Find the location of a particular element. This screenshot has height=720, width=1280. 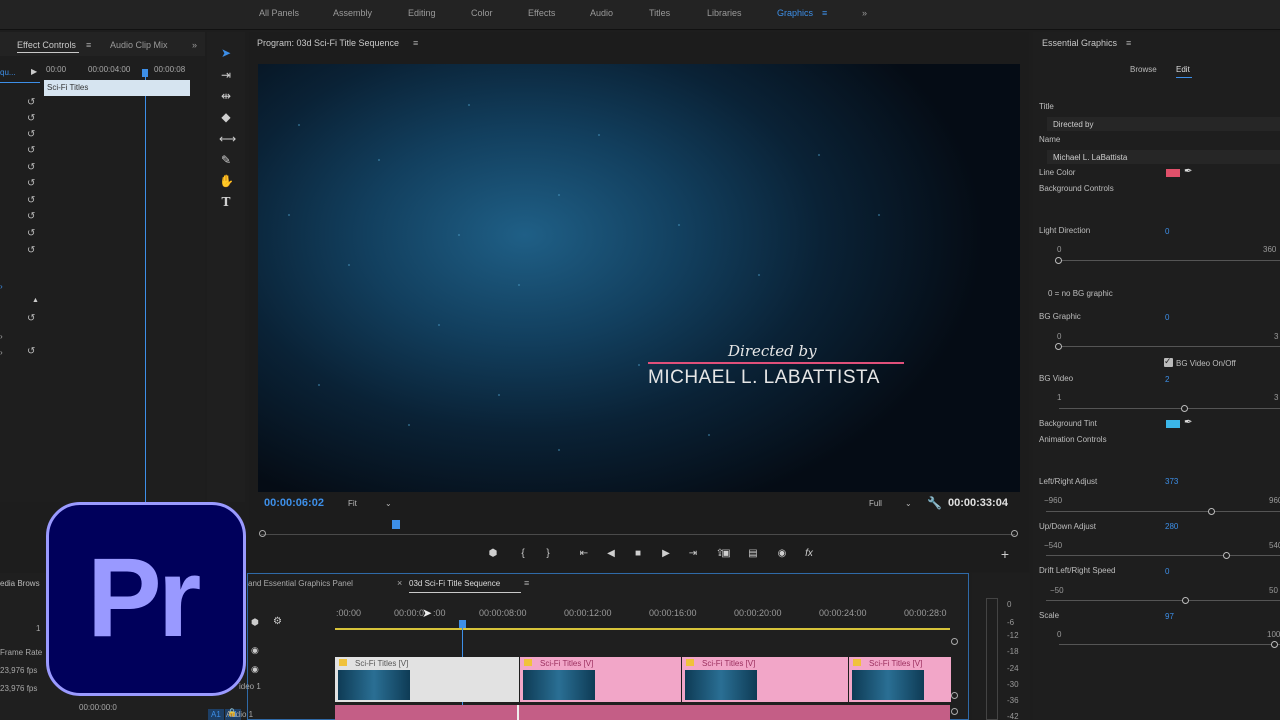

workspace-menu-icon: ≡ is located at coordinates (824, 13).